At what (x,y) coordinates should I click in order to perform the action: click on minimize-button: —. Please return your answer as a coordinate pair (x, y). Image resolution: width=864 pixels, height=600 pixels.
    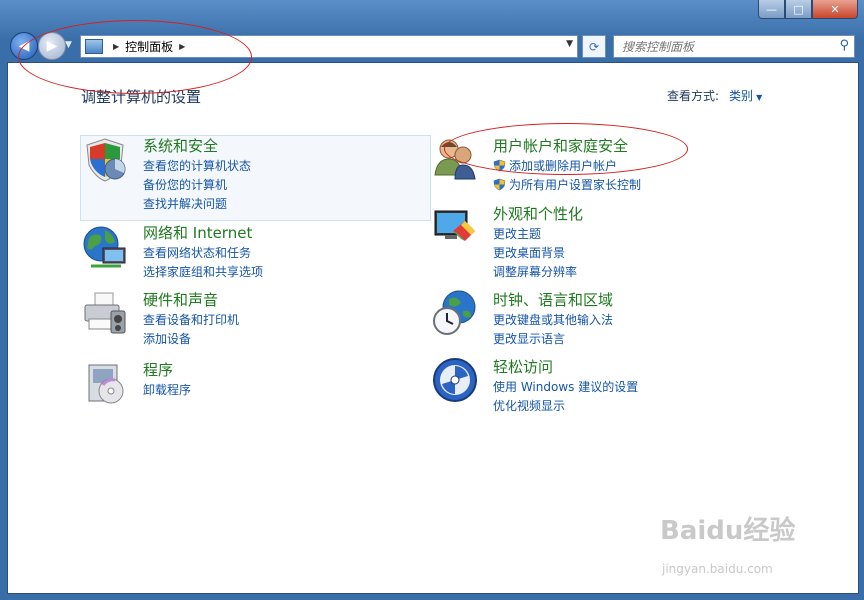
    Looking at the image, I should click on (771, 9).